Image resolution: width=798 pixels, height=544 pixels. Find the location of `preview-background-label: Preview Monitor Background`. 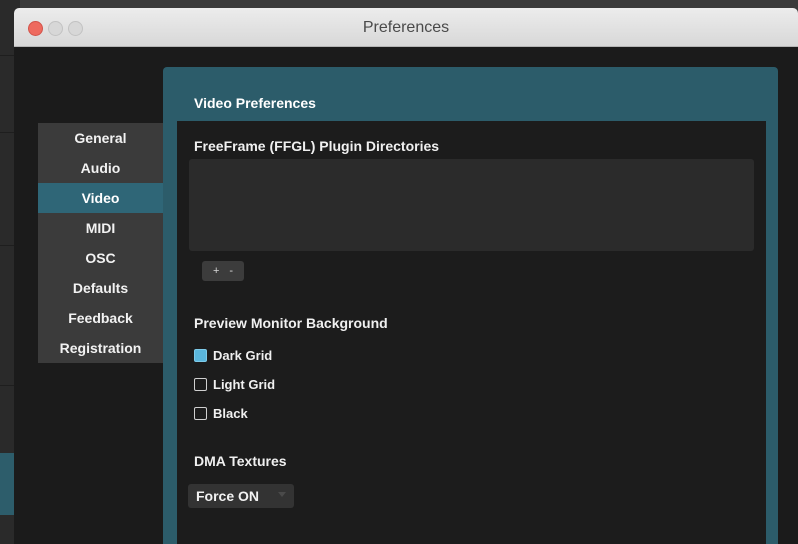

preview-background-label: Preview Monitor Background is located at coordinates (291, 323).